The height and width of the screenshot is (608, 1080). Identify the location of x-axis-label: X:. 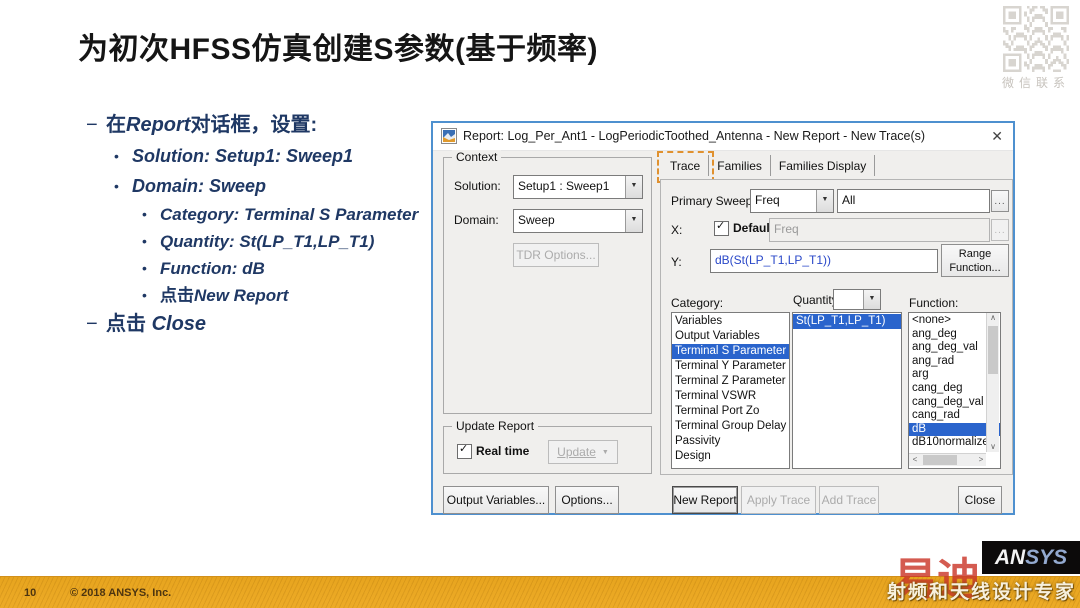
(677, 230).